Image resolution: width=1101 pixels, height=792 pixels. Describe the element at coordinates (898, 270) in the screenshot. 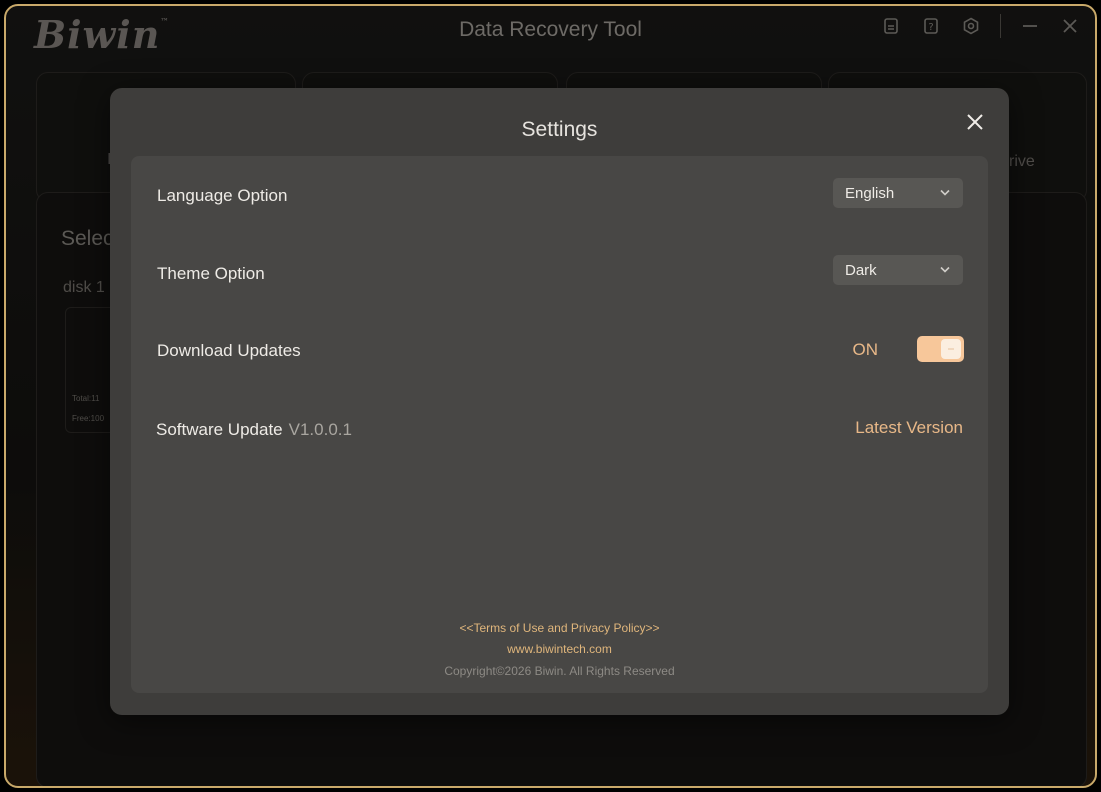

I see `theme-select: Dark` at that location.